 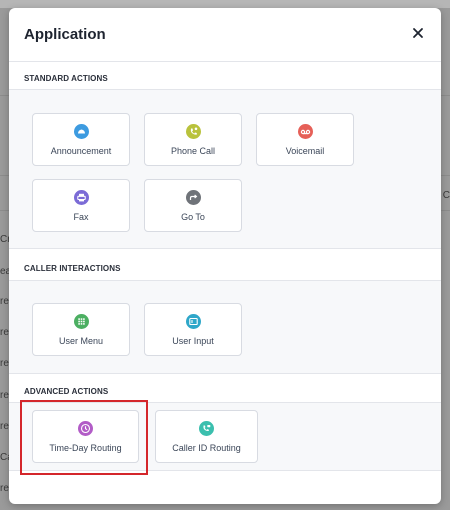 What do you see at coordinates (81, 197) in the screenshot?
I see `fax-icon` at bounding box center [81, 197].